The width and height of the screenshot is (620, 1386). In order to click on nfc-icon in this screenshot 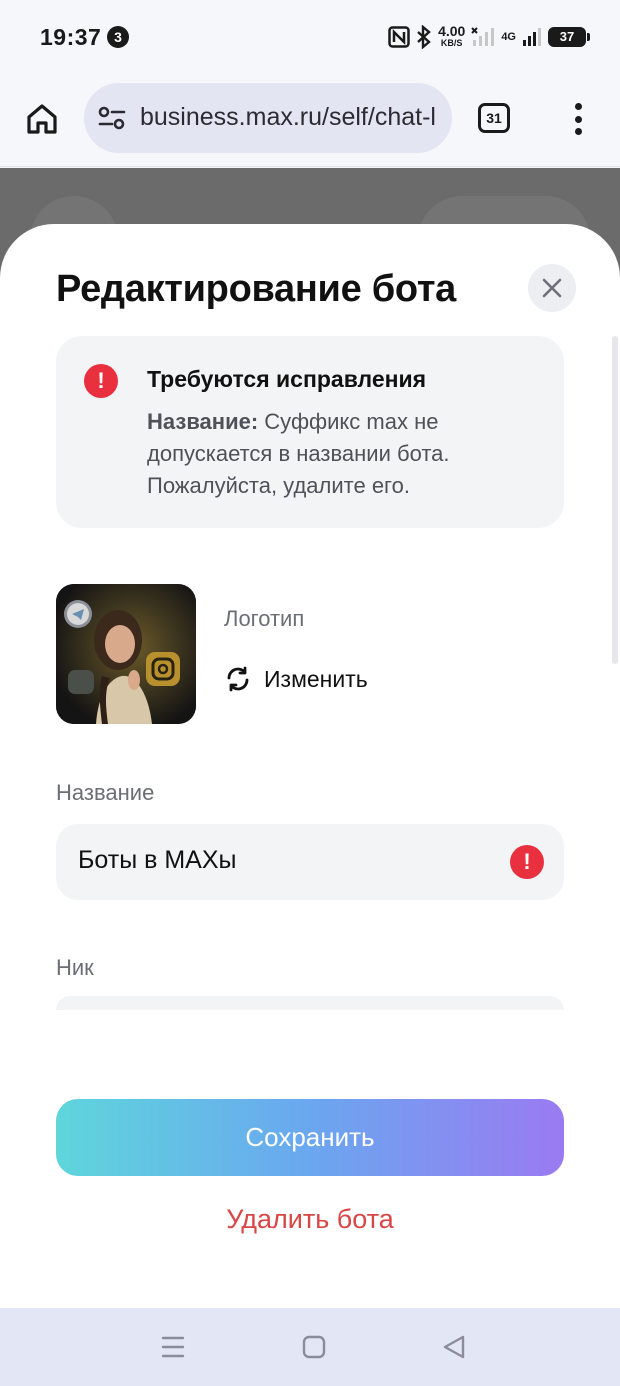, I will do `click(399, 37)`.